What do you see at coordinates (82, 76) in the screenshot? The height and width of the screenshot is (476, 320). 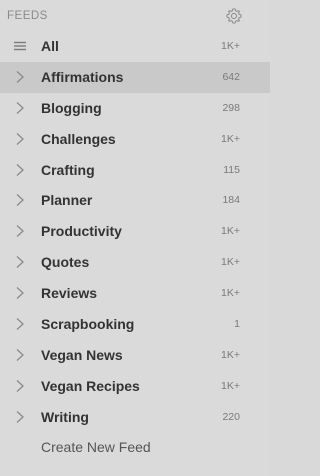 I see `feed-item-label: Affirmations` at bounding box center [82, 76].